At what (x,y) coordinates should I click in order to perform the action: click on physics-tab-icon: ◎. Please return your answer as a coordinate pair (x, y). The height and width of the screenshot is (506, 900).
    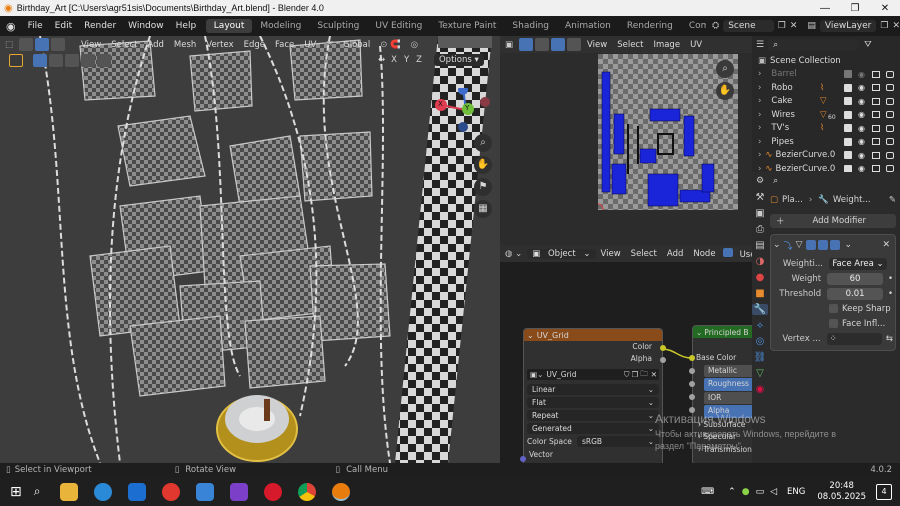
    Looking at the image, I should click on (760, 341).